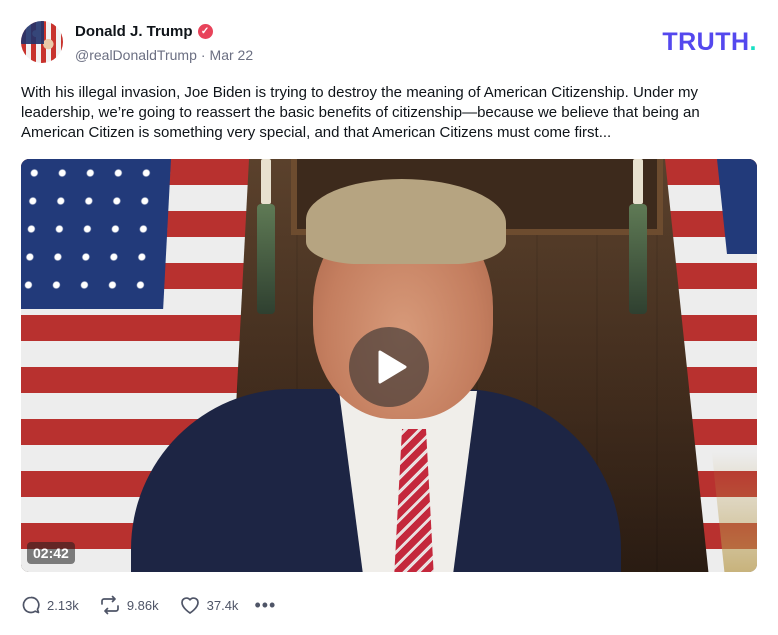 This screenshot has width=778, height=635. What do you see at coordinates (136, 55) in the screenshot?
I see `author-handle: @realDonaldTrump` at bounding box center [136, 55].